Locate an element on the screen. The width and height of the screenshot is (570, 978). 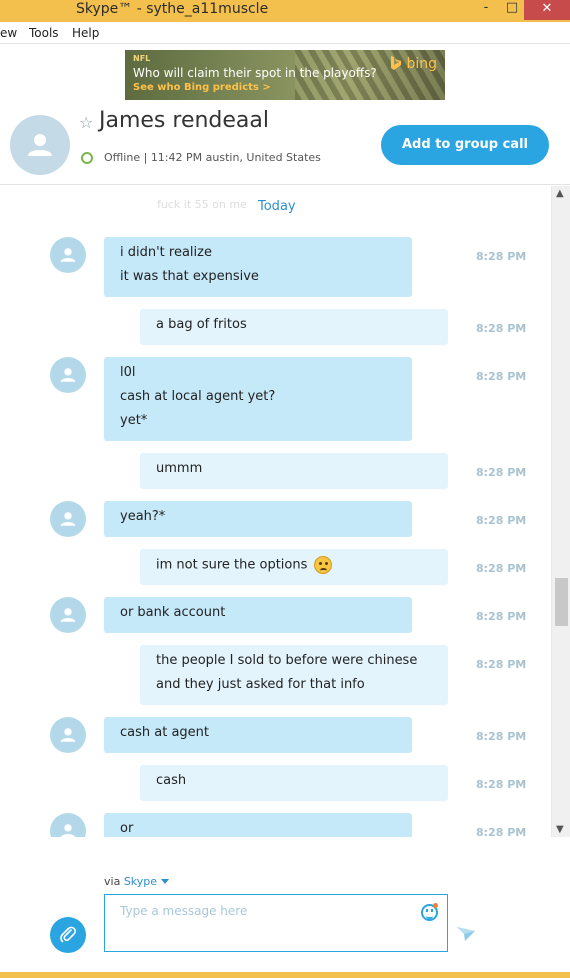
menu-bar: ew Tools Help is located at coordinates (285, 33).